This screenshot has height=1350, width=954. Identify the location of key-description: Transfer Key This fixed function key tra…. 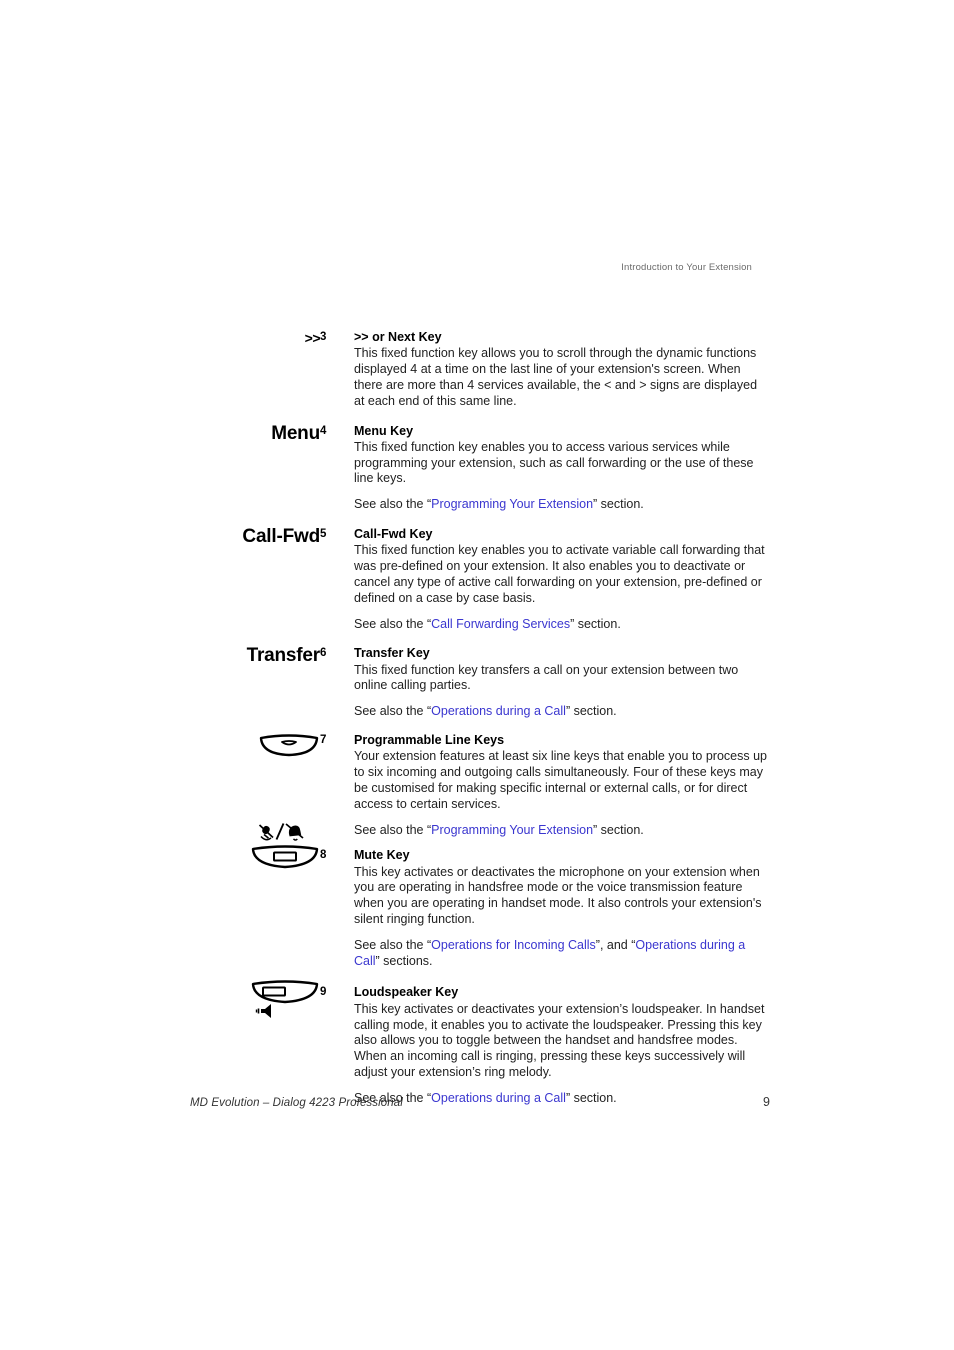
(562, 683).